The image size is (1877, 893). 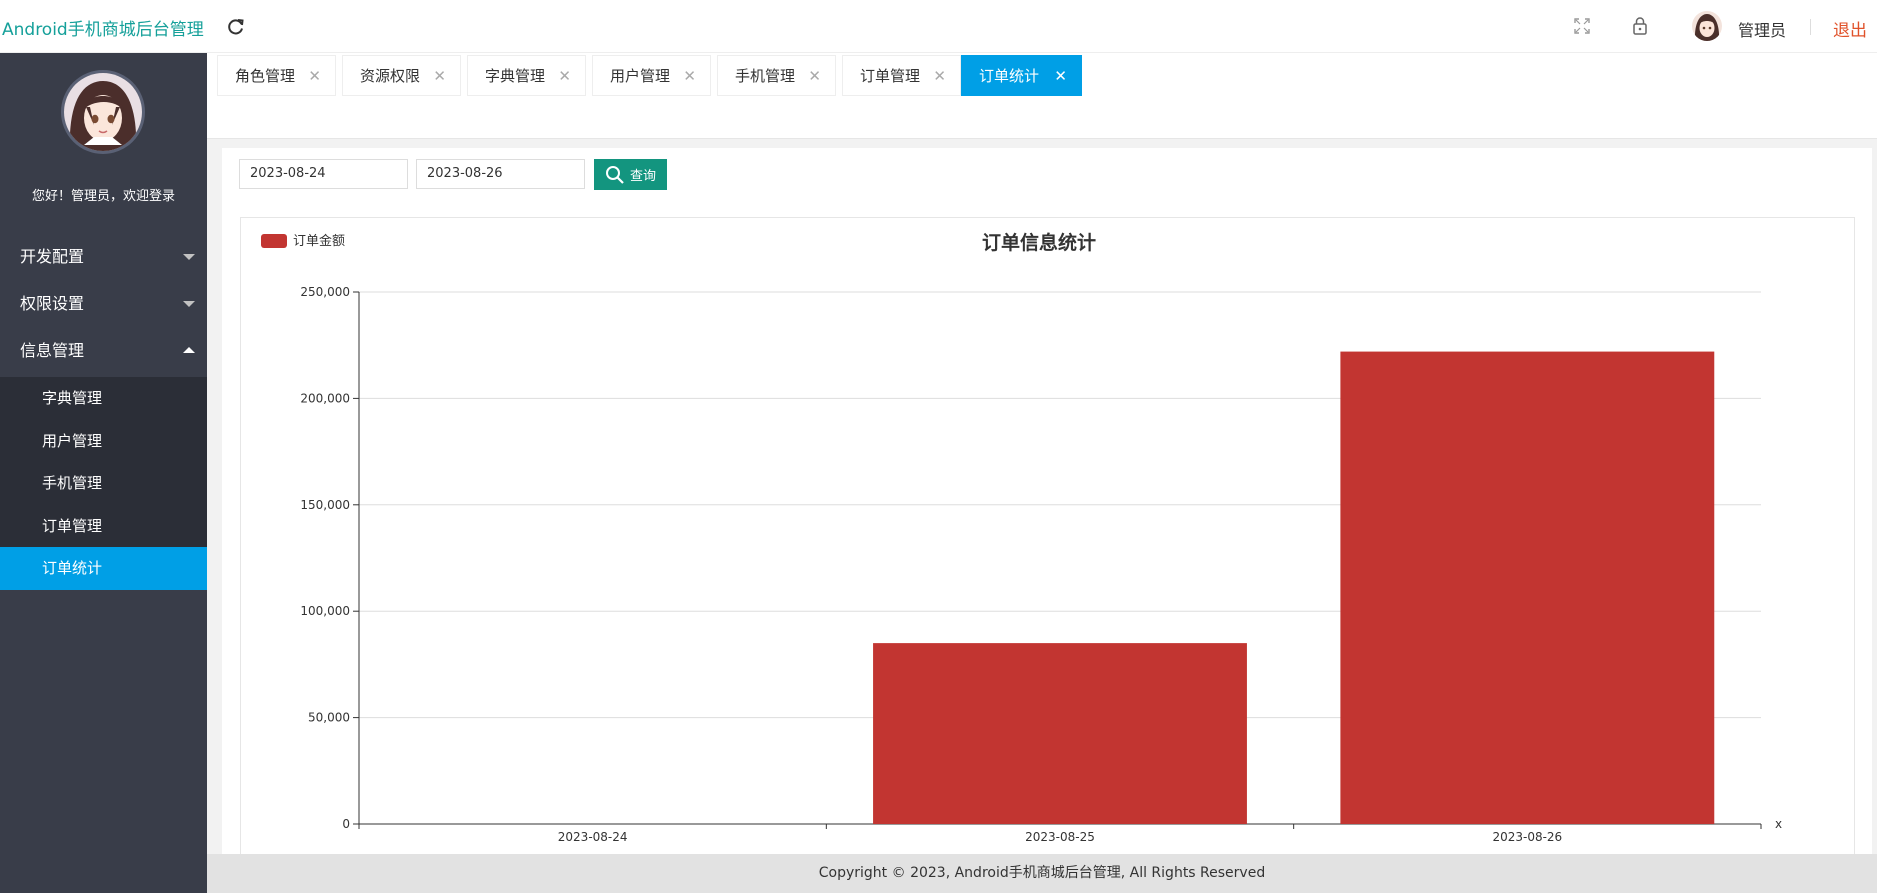 I want to click on tab-orders: 订单管理 ✕, so click(x=901, y=75).